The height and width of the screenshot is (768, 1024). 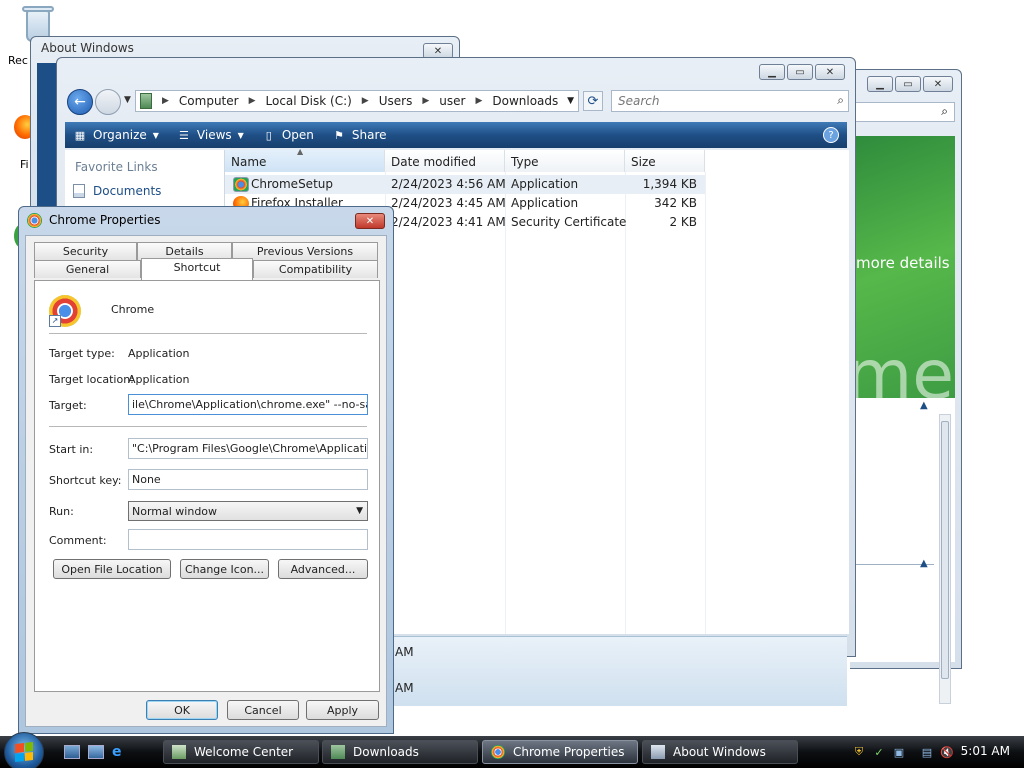 I want to click on welcome-close-button: ✕, so click(x=938, y=84).